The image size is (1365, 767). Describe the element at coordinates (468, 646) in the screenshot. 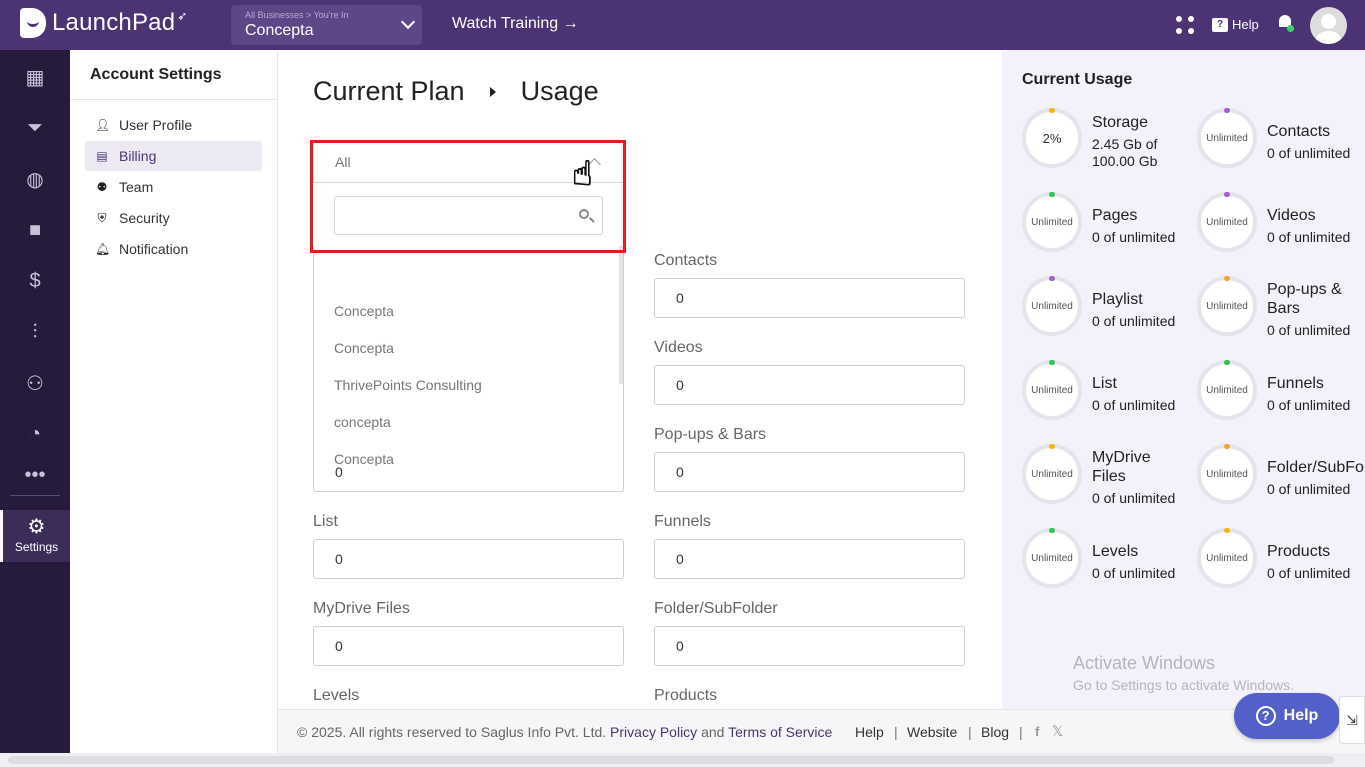

I see `mydrive-input: 0` at that location.